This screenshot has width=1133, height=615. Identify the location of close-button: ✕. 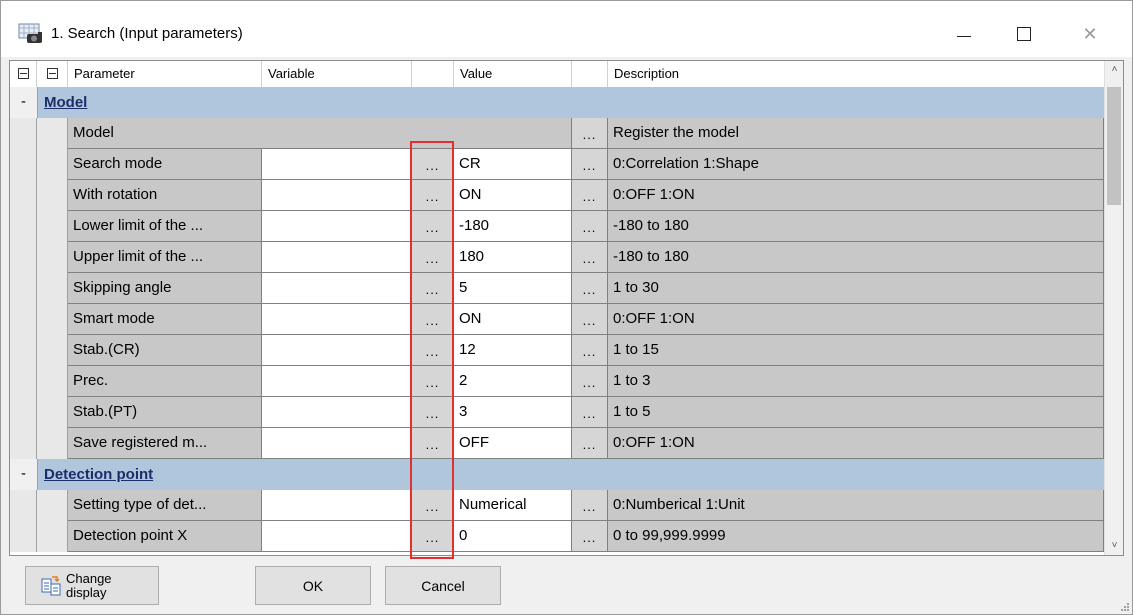
(1090, 34).